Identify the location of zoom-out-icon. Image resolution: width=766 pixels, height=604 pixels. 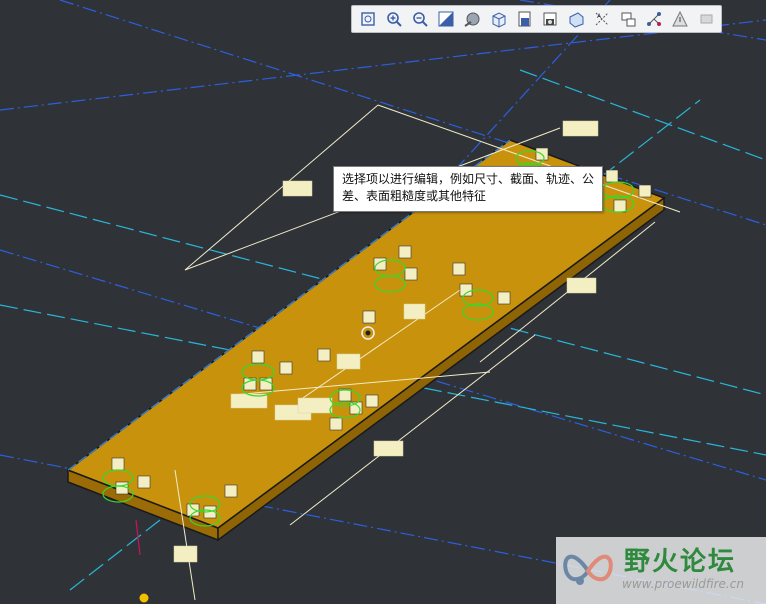
(420, 19).